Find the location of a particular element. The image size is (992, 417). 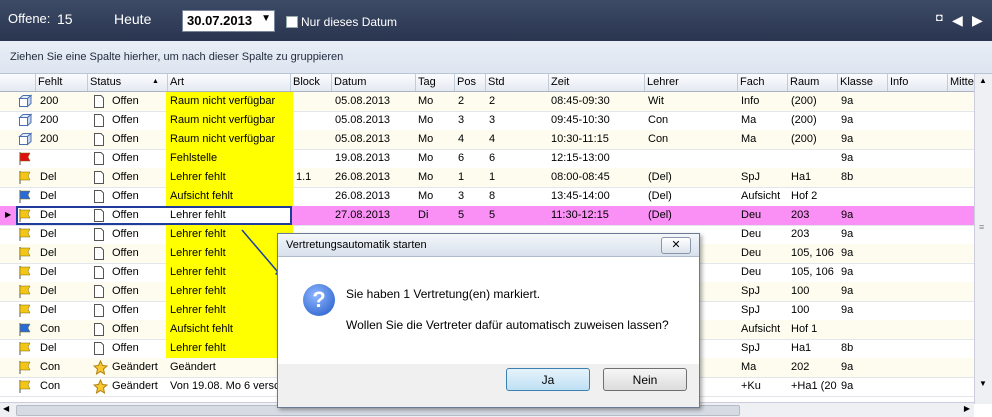

yes-button: Ja is located at coordinates (548, 379).